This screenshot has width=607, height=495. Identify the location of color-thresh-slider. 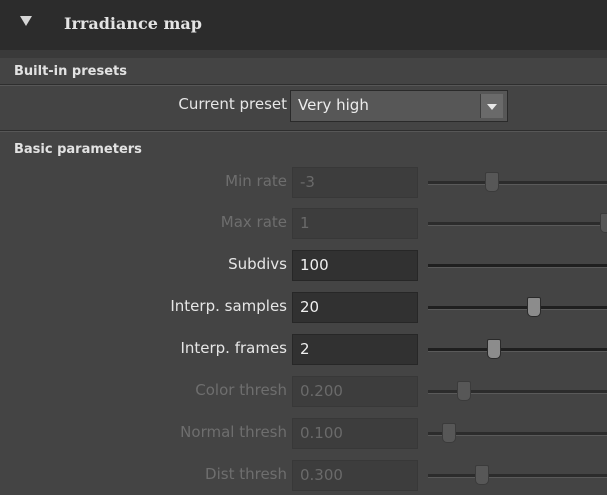
(517, 391).